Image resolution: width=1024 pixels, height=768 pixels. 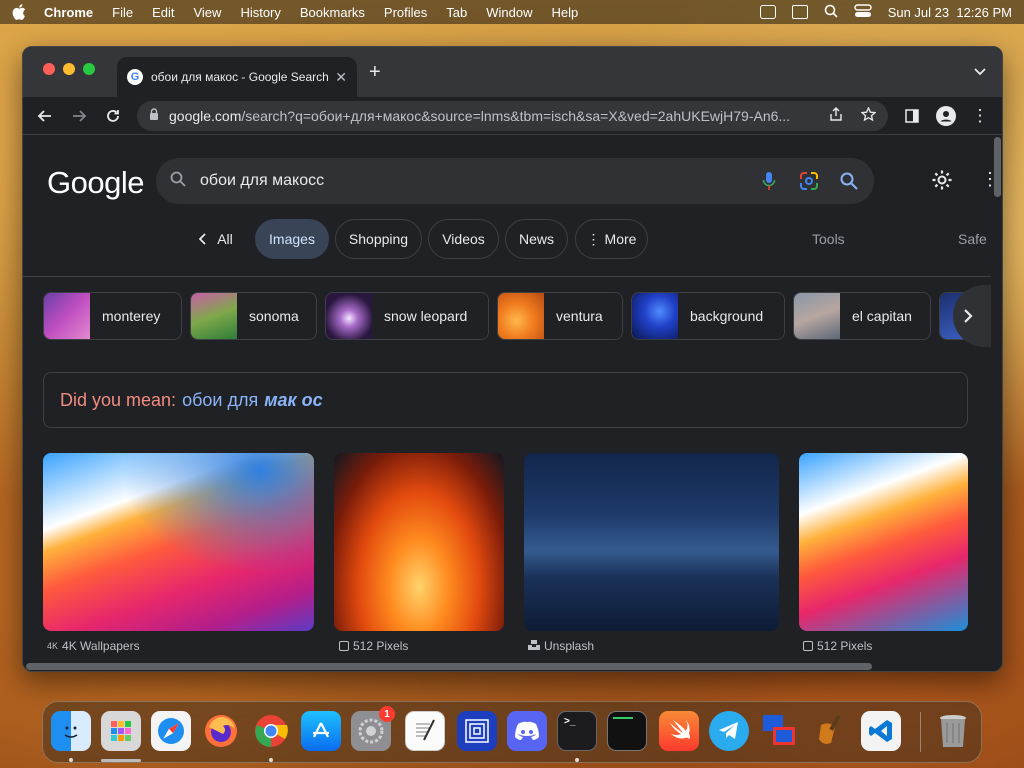 I want to click on apple-icon, so click(x=19, y=12).